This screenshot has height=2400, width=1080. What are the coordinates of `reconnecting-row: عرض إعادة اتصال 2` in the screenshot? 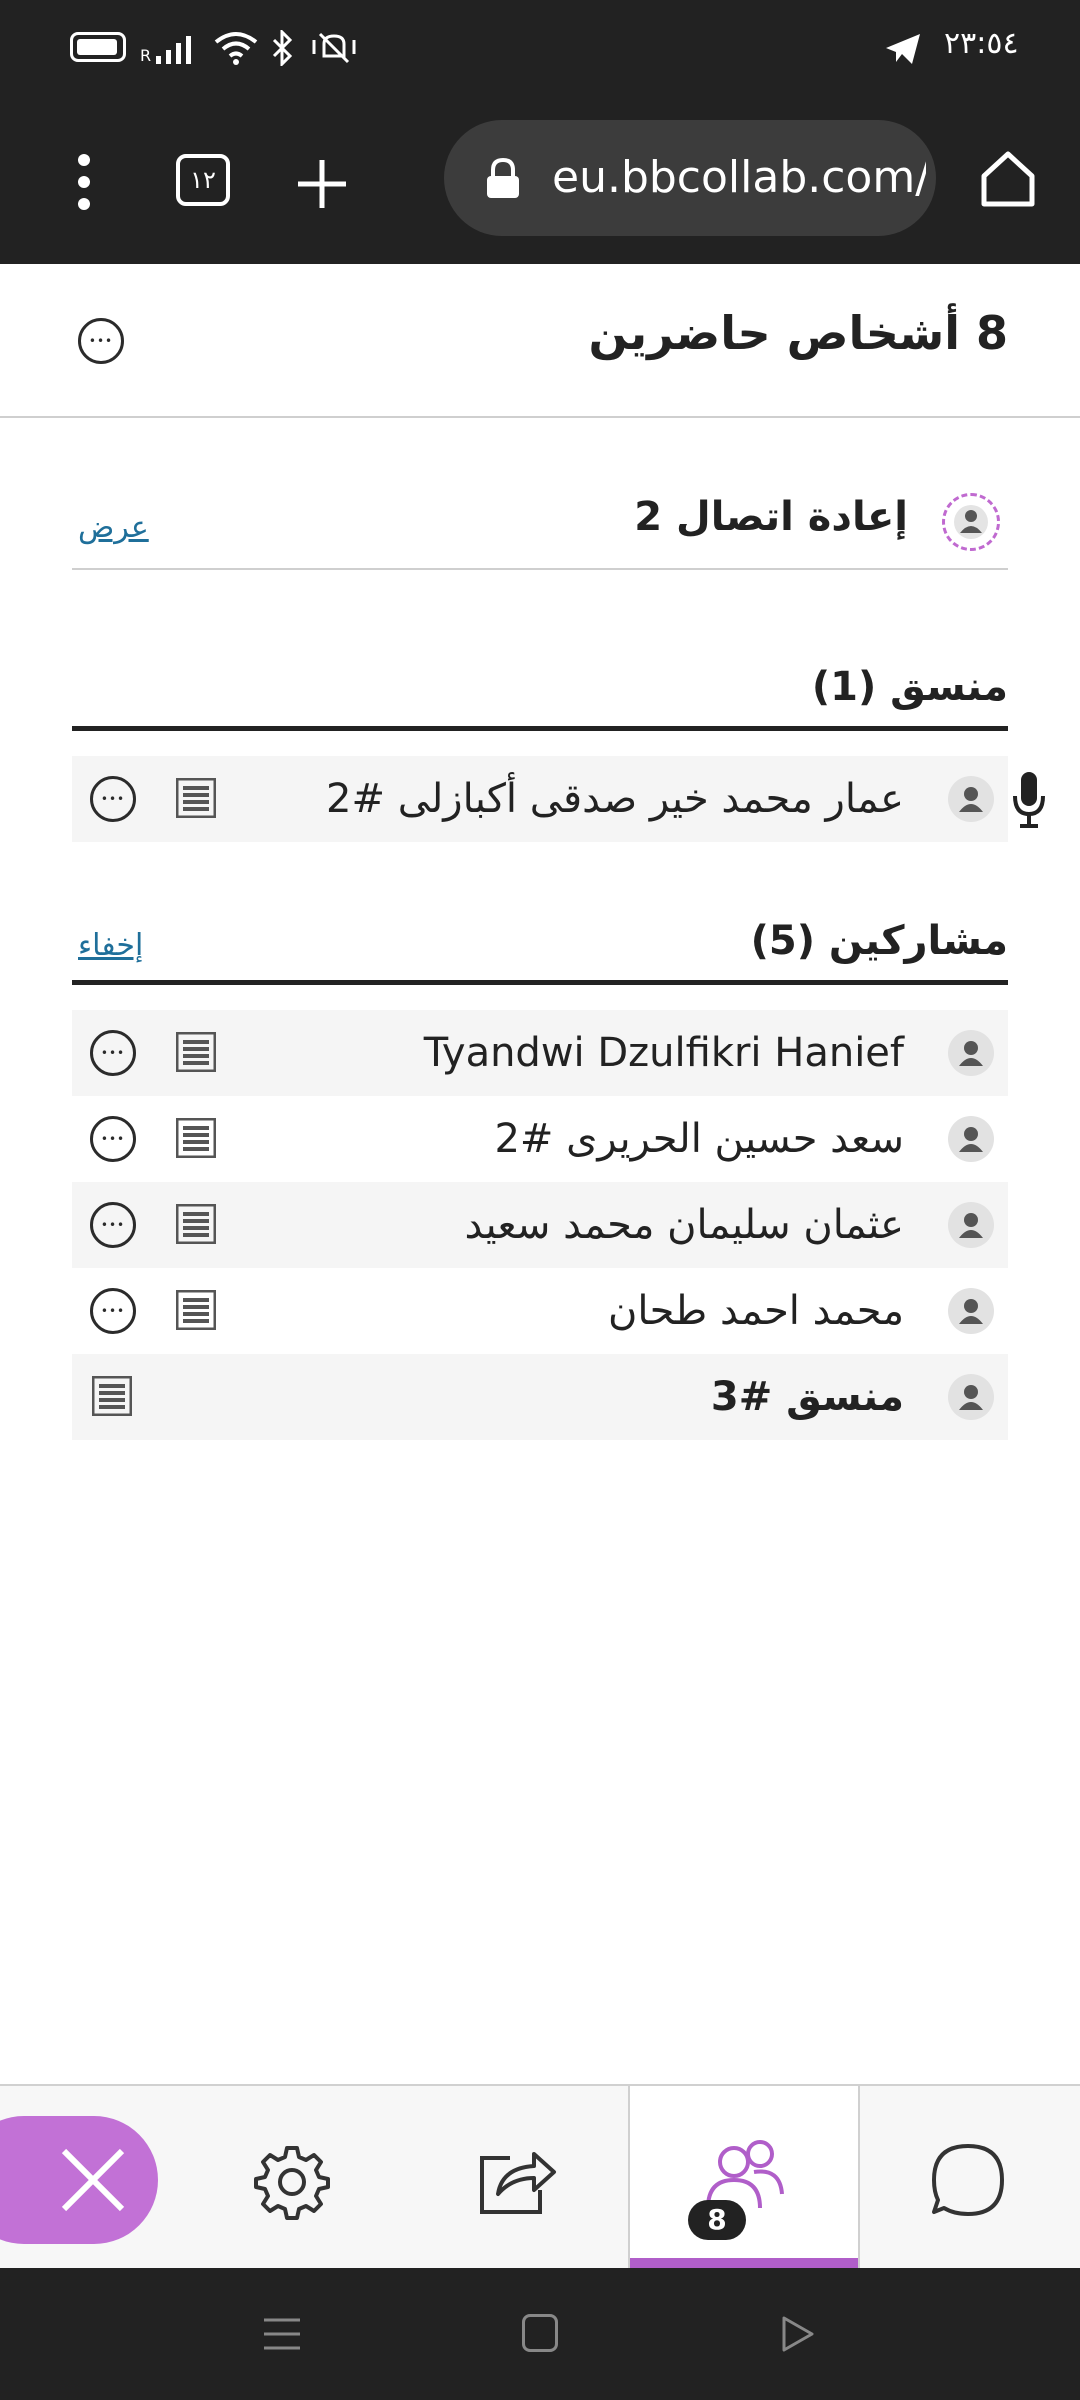 It's located at (540, 524).